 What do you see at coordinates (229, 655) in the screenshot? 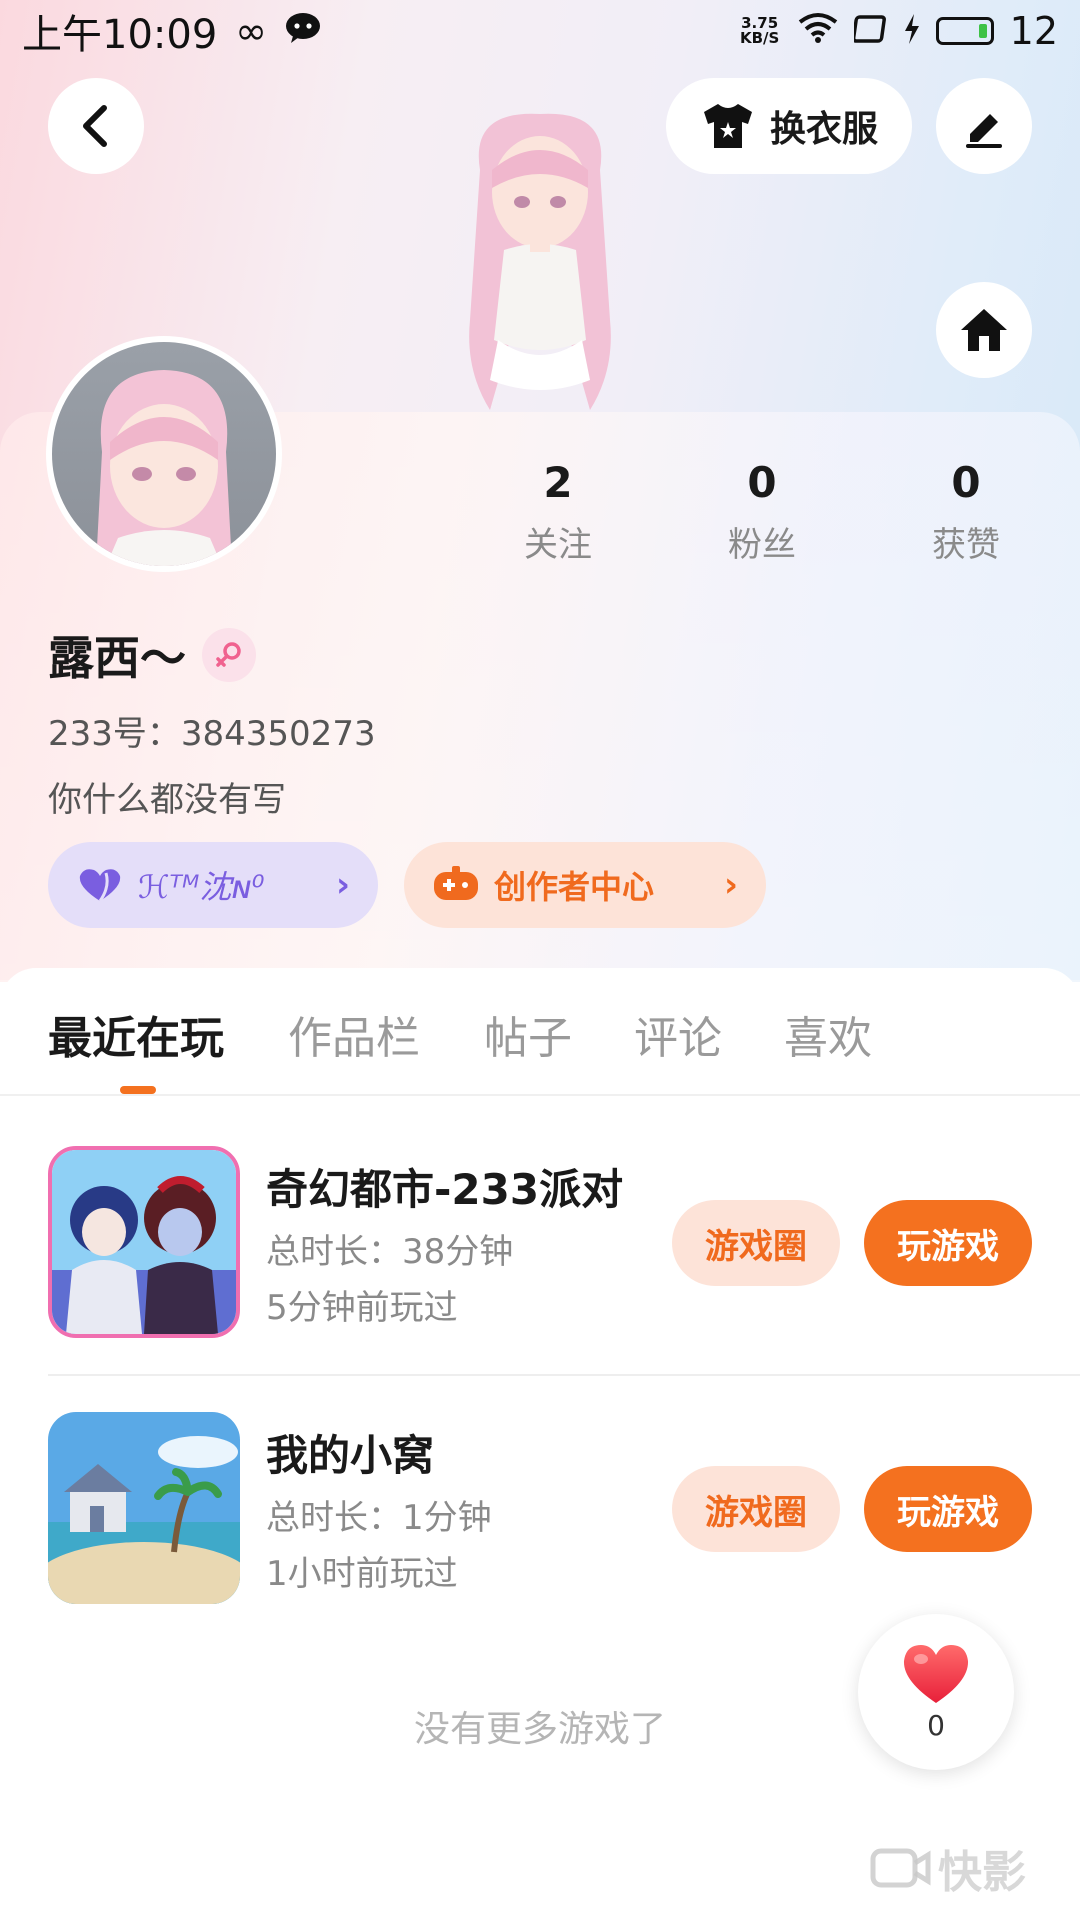
I see `female-gender-icon` at bounding box center [229, 655].